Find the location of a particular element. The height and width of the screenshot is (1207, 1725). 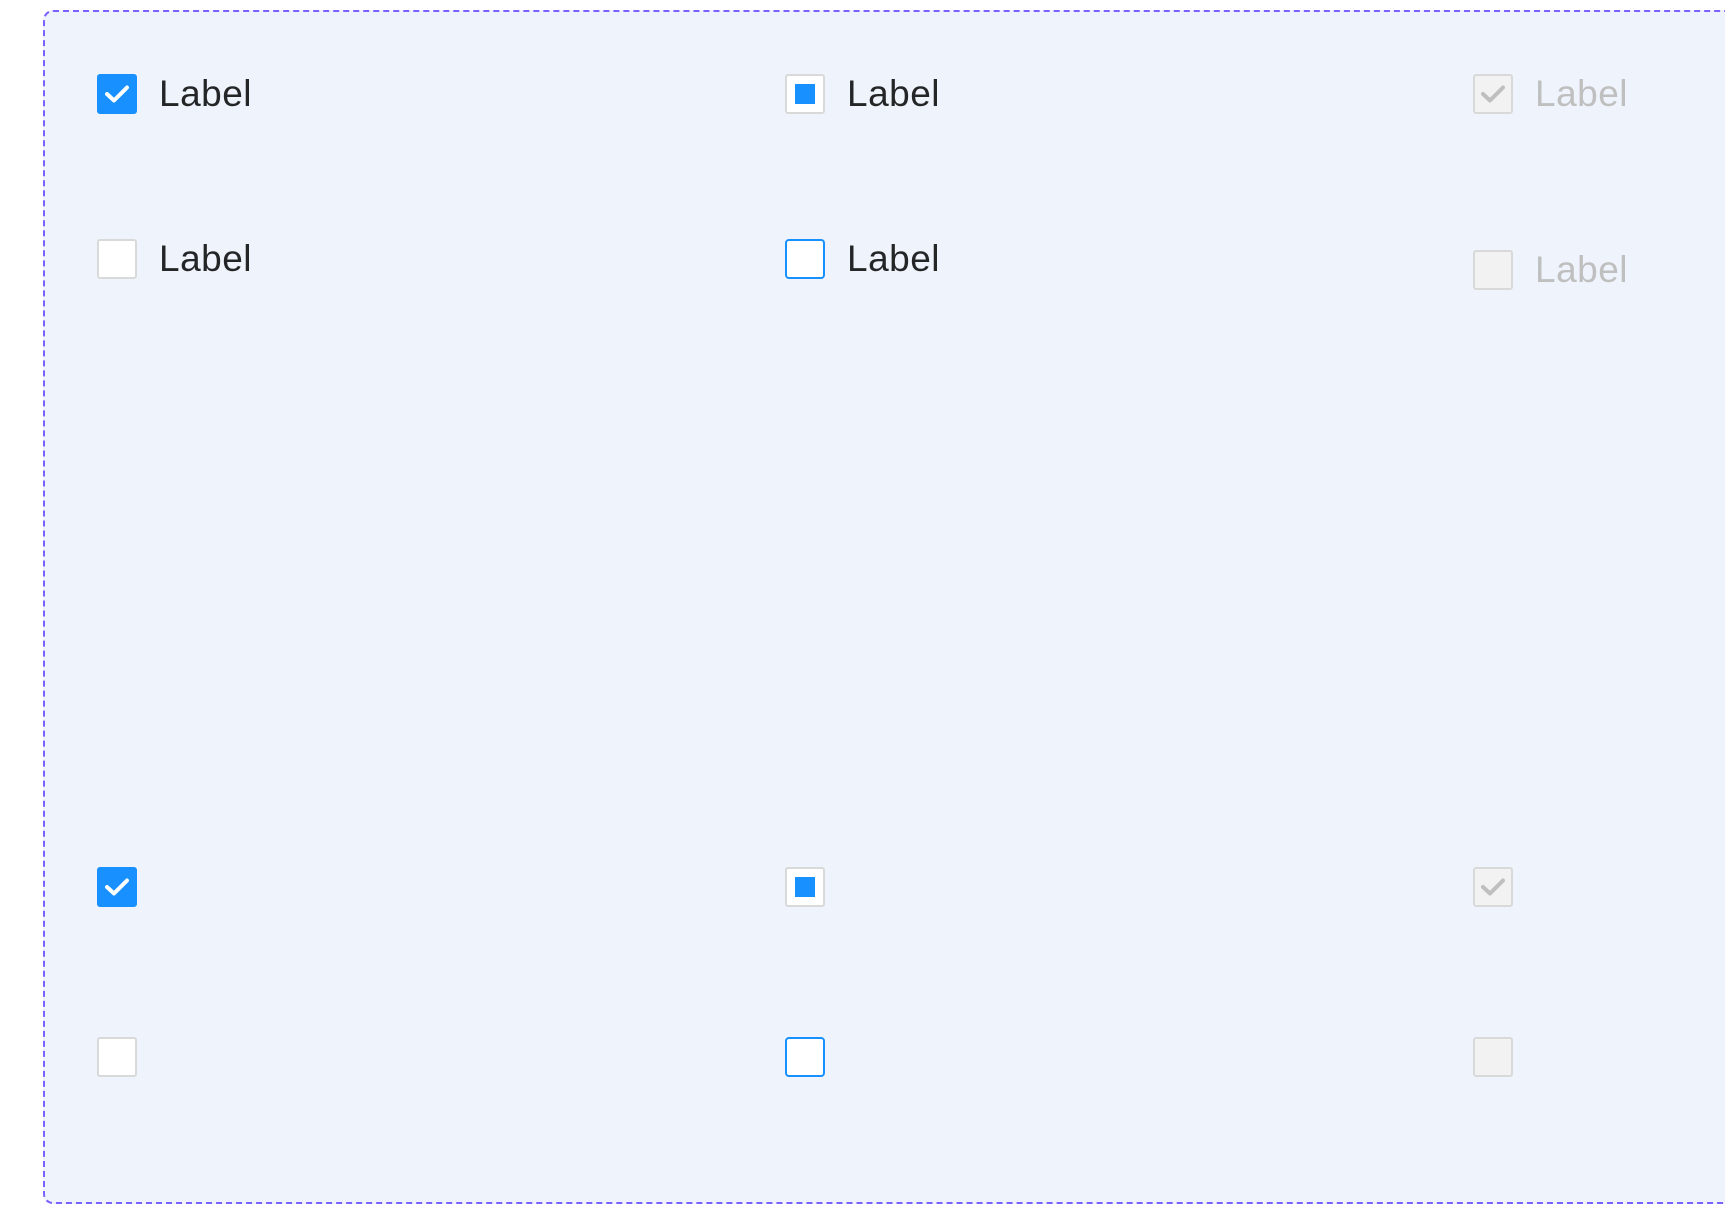

checkbox-disabled-checked-no-label is located at coordinates (1493, 887).